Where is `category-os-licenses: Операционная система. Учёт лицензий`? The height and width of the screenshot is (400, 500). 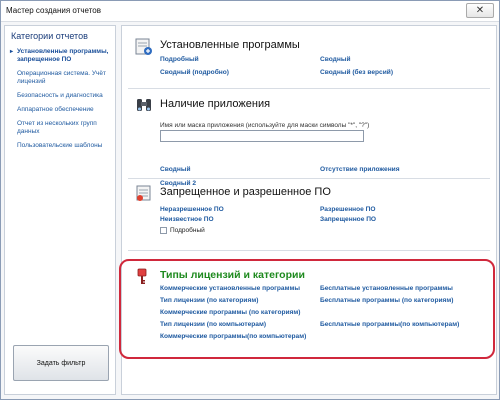
category-os-licenses: Операционная система. Учёт лицензий is located at coordinates (62, 78).